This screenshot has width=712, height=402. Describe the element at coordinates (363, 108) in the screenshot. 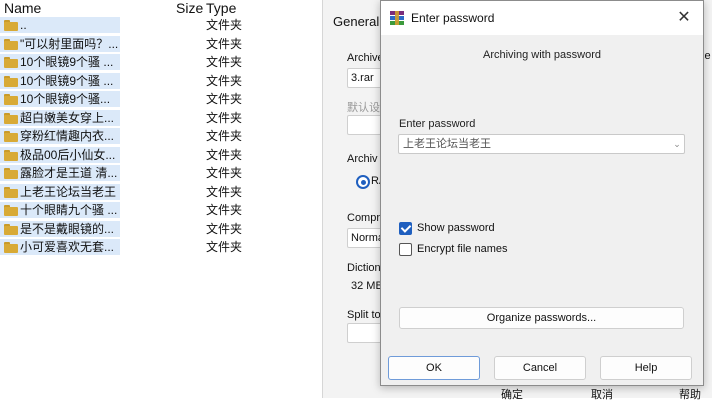

I see `default-profile-label: 默认设` at that location.